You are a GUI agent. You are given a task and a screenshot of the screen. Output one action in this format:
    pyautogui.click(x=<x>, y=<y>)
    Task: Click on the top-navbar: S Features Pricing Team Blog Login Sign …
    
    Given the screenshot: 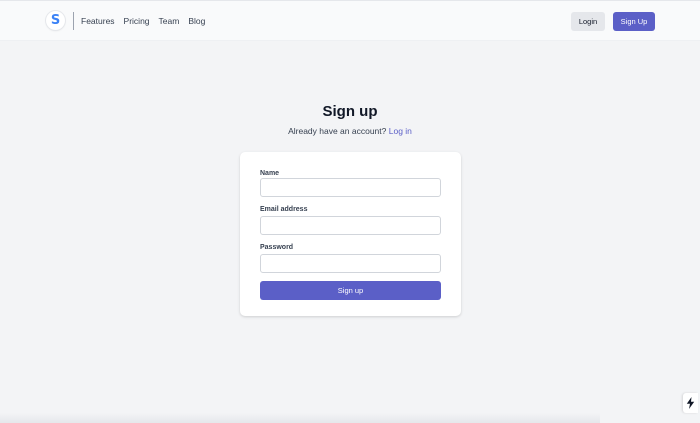 What is the action you would take?
    pyautogui.click(x=350, y=20)
    